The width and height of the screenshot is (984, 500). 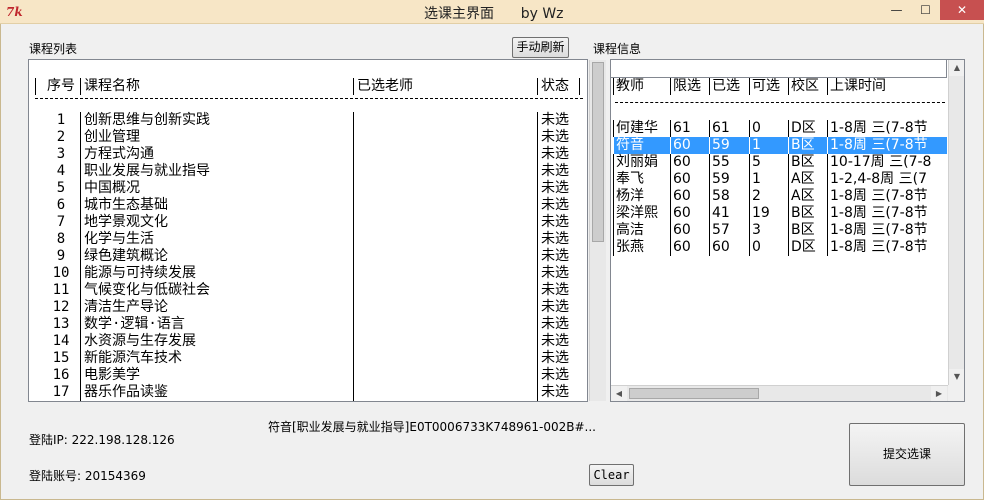 I want to click on login-account: 登陆账号: 20154369, so click(x=87, y=476).